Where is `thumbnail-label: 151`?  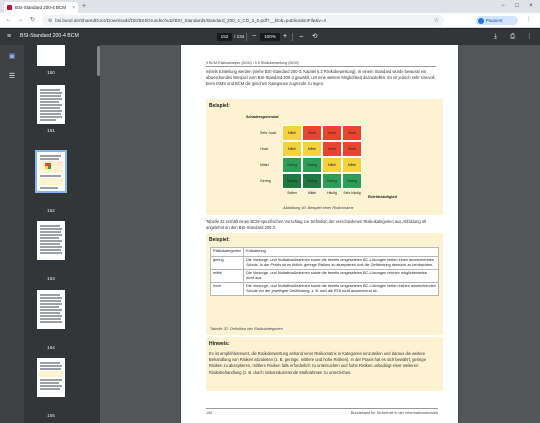
thumbnail-label: 151 is located at coordinates (51, 130).